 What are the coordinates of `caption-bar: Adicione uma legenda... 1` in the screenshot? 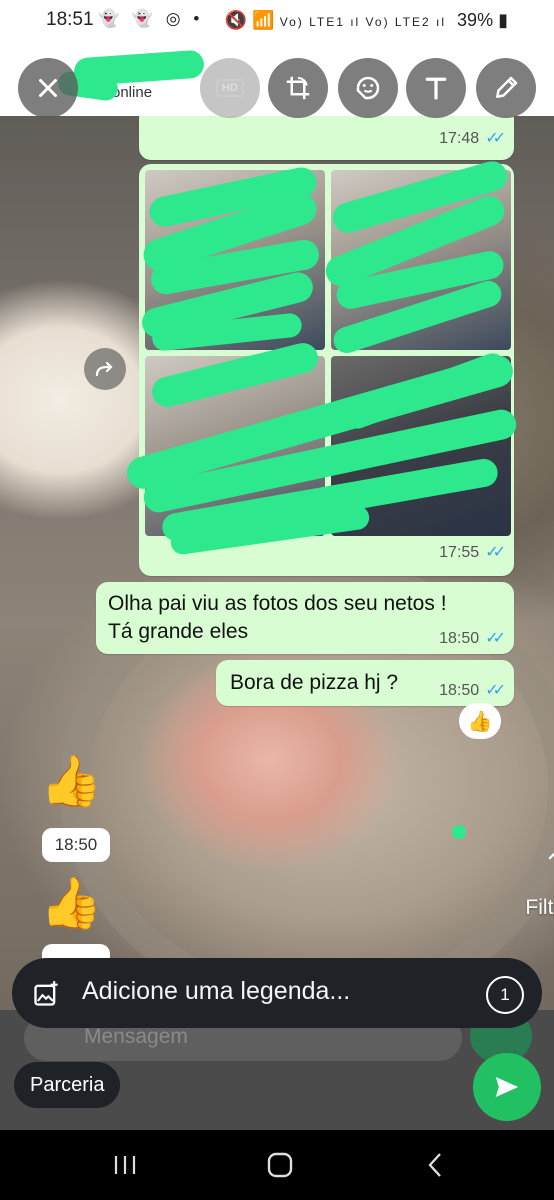 It's located at (277, 993).